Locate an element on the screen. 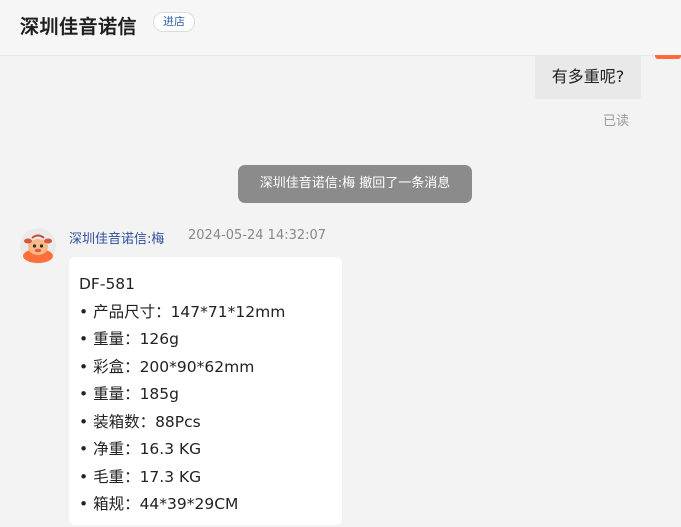 This screenshot has width=681, height=527. message-line: • 装箱数：88Pcs is located at coordinates (140, 421).